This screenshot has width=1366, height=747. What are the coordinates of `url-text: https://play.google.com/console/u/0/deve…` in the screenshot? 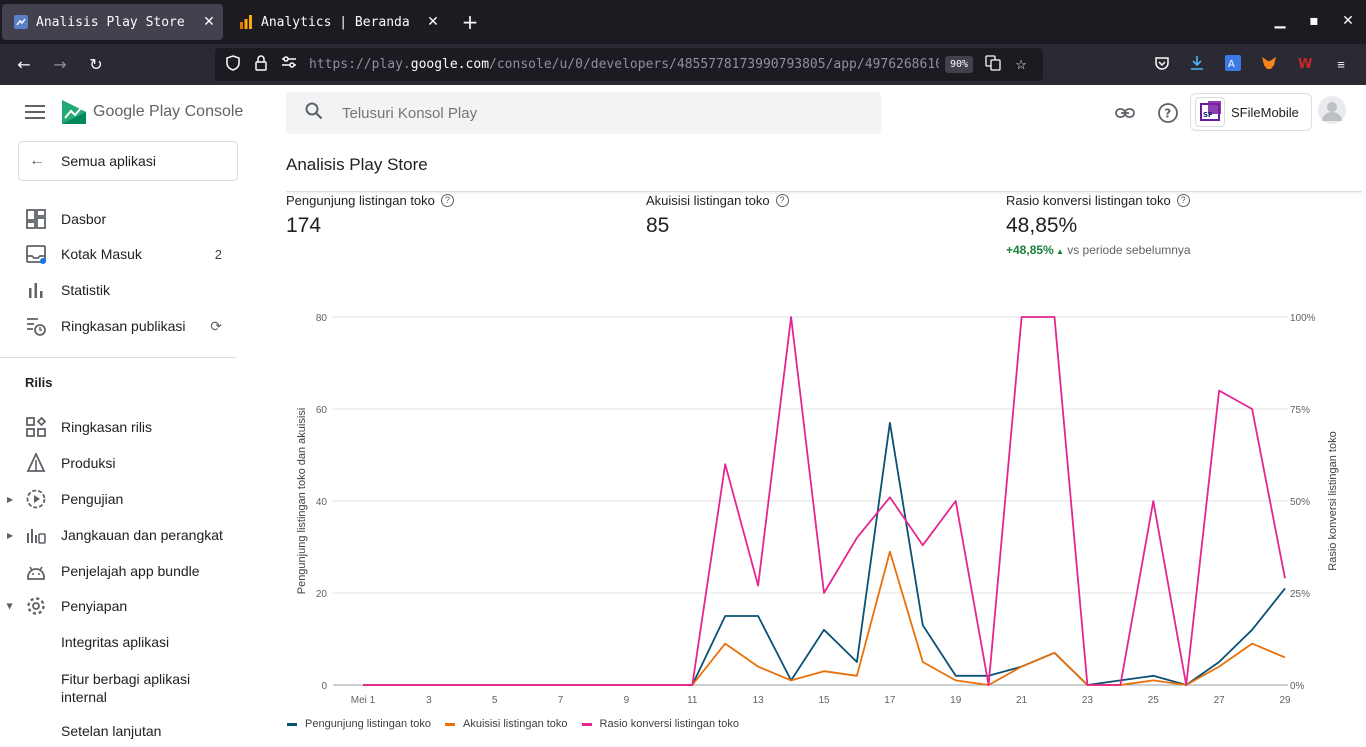 It's located at (624, 64).